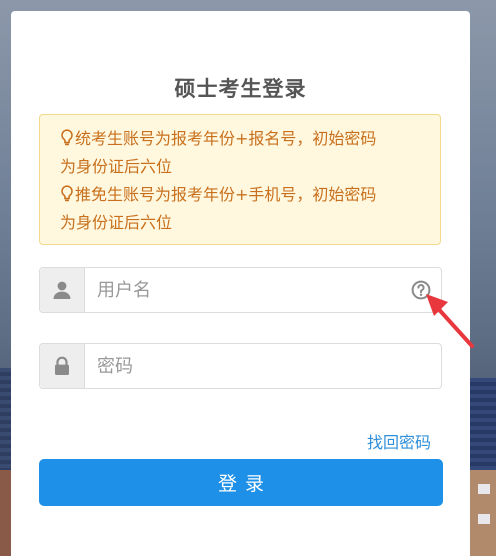  Describe the element at coordinates (481, 513) in the screenshot. I see `background-building-right` at that location.